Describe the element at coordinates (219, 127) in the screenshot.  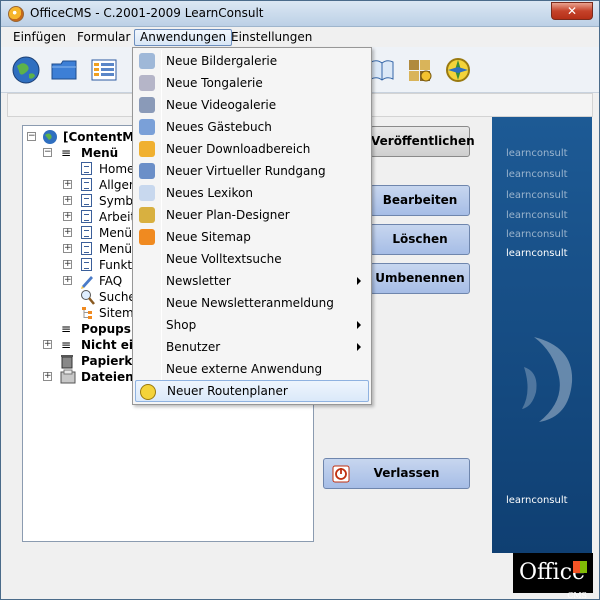
I see `menu-item-label: Neues Gästebuch` at that location.